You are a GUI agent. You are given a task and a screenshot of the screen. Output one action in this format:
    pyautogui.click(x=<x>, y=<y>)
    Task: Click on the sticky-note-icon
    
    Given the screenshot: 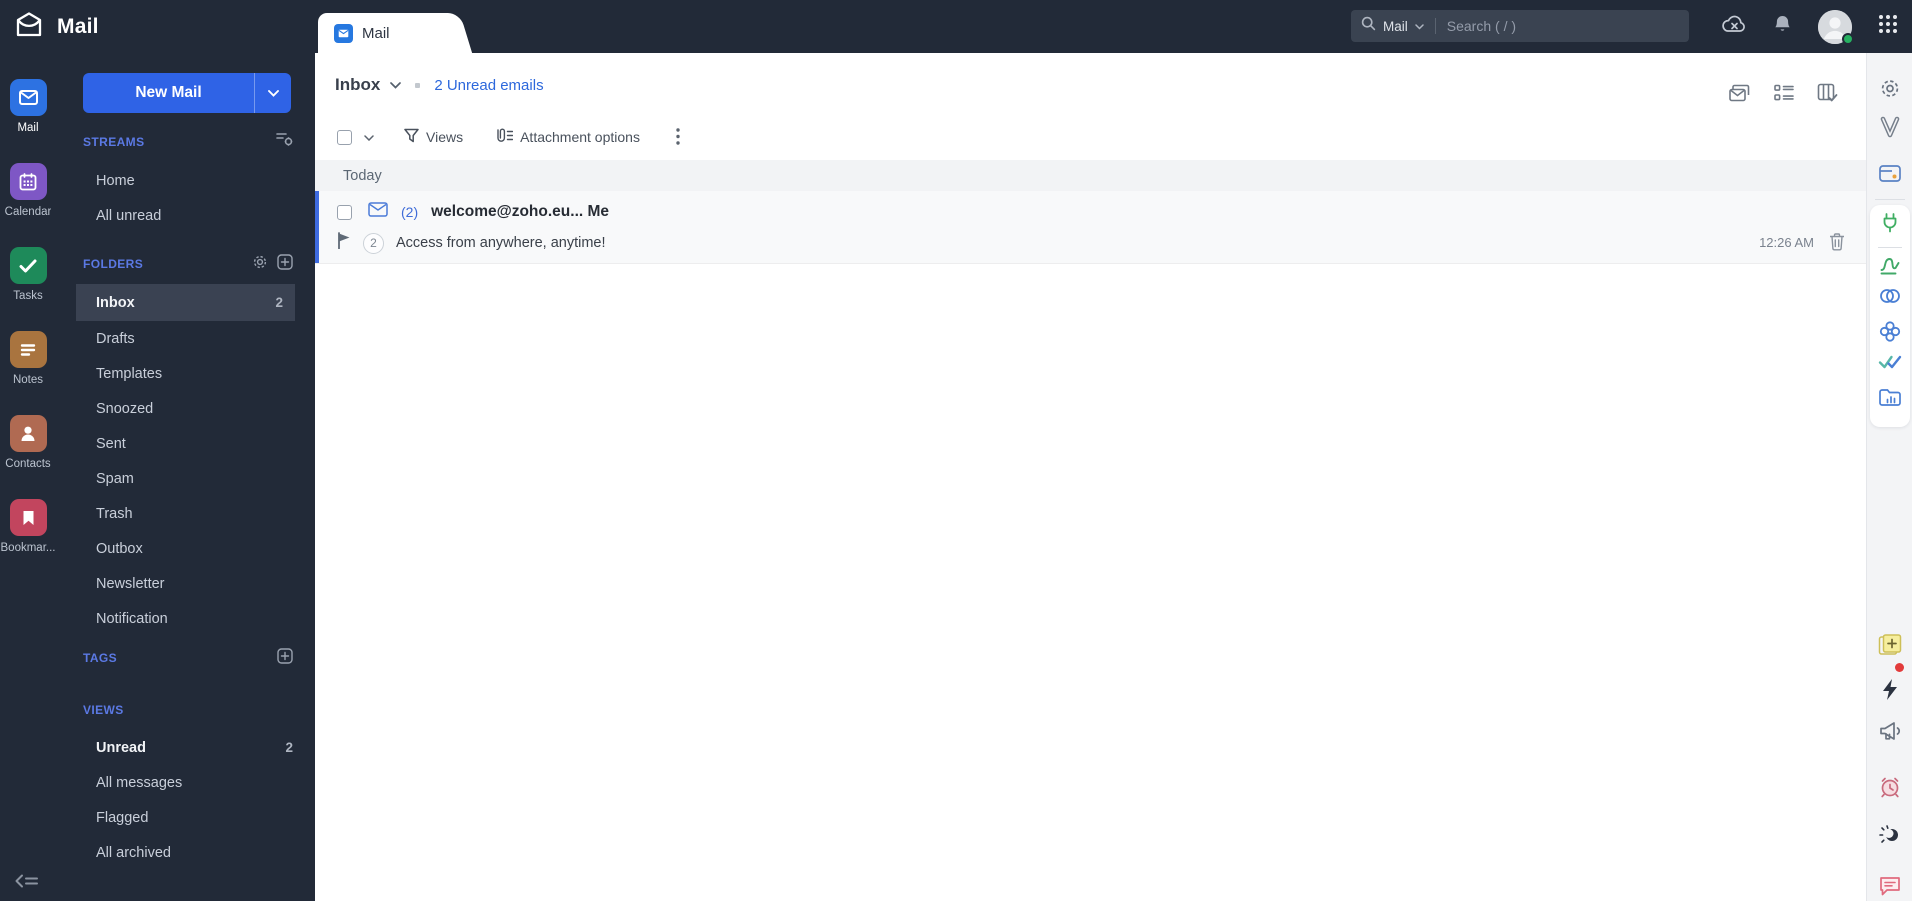 What is the action you would take?
    pyautogui.click(x=1889, y=647)
    